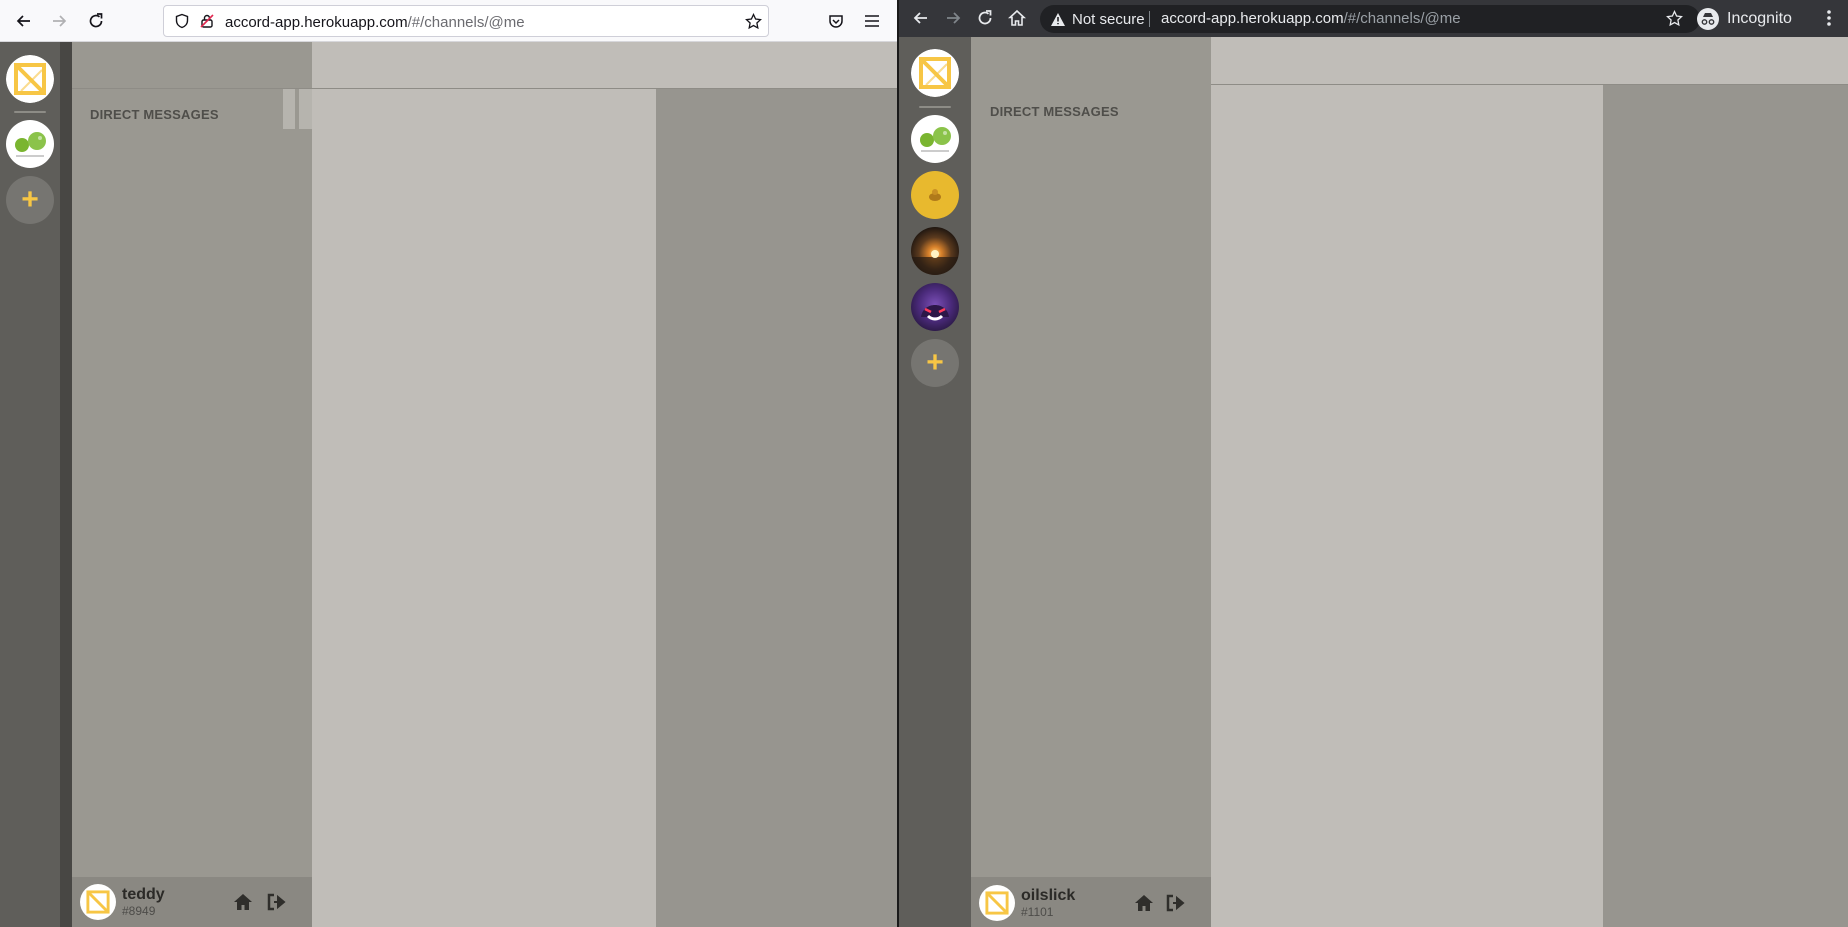 The image size is (1848, 927). I want to click on incognito-icon, so click(1708, 19).